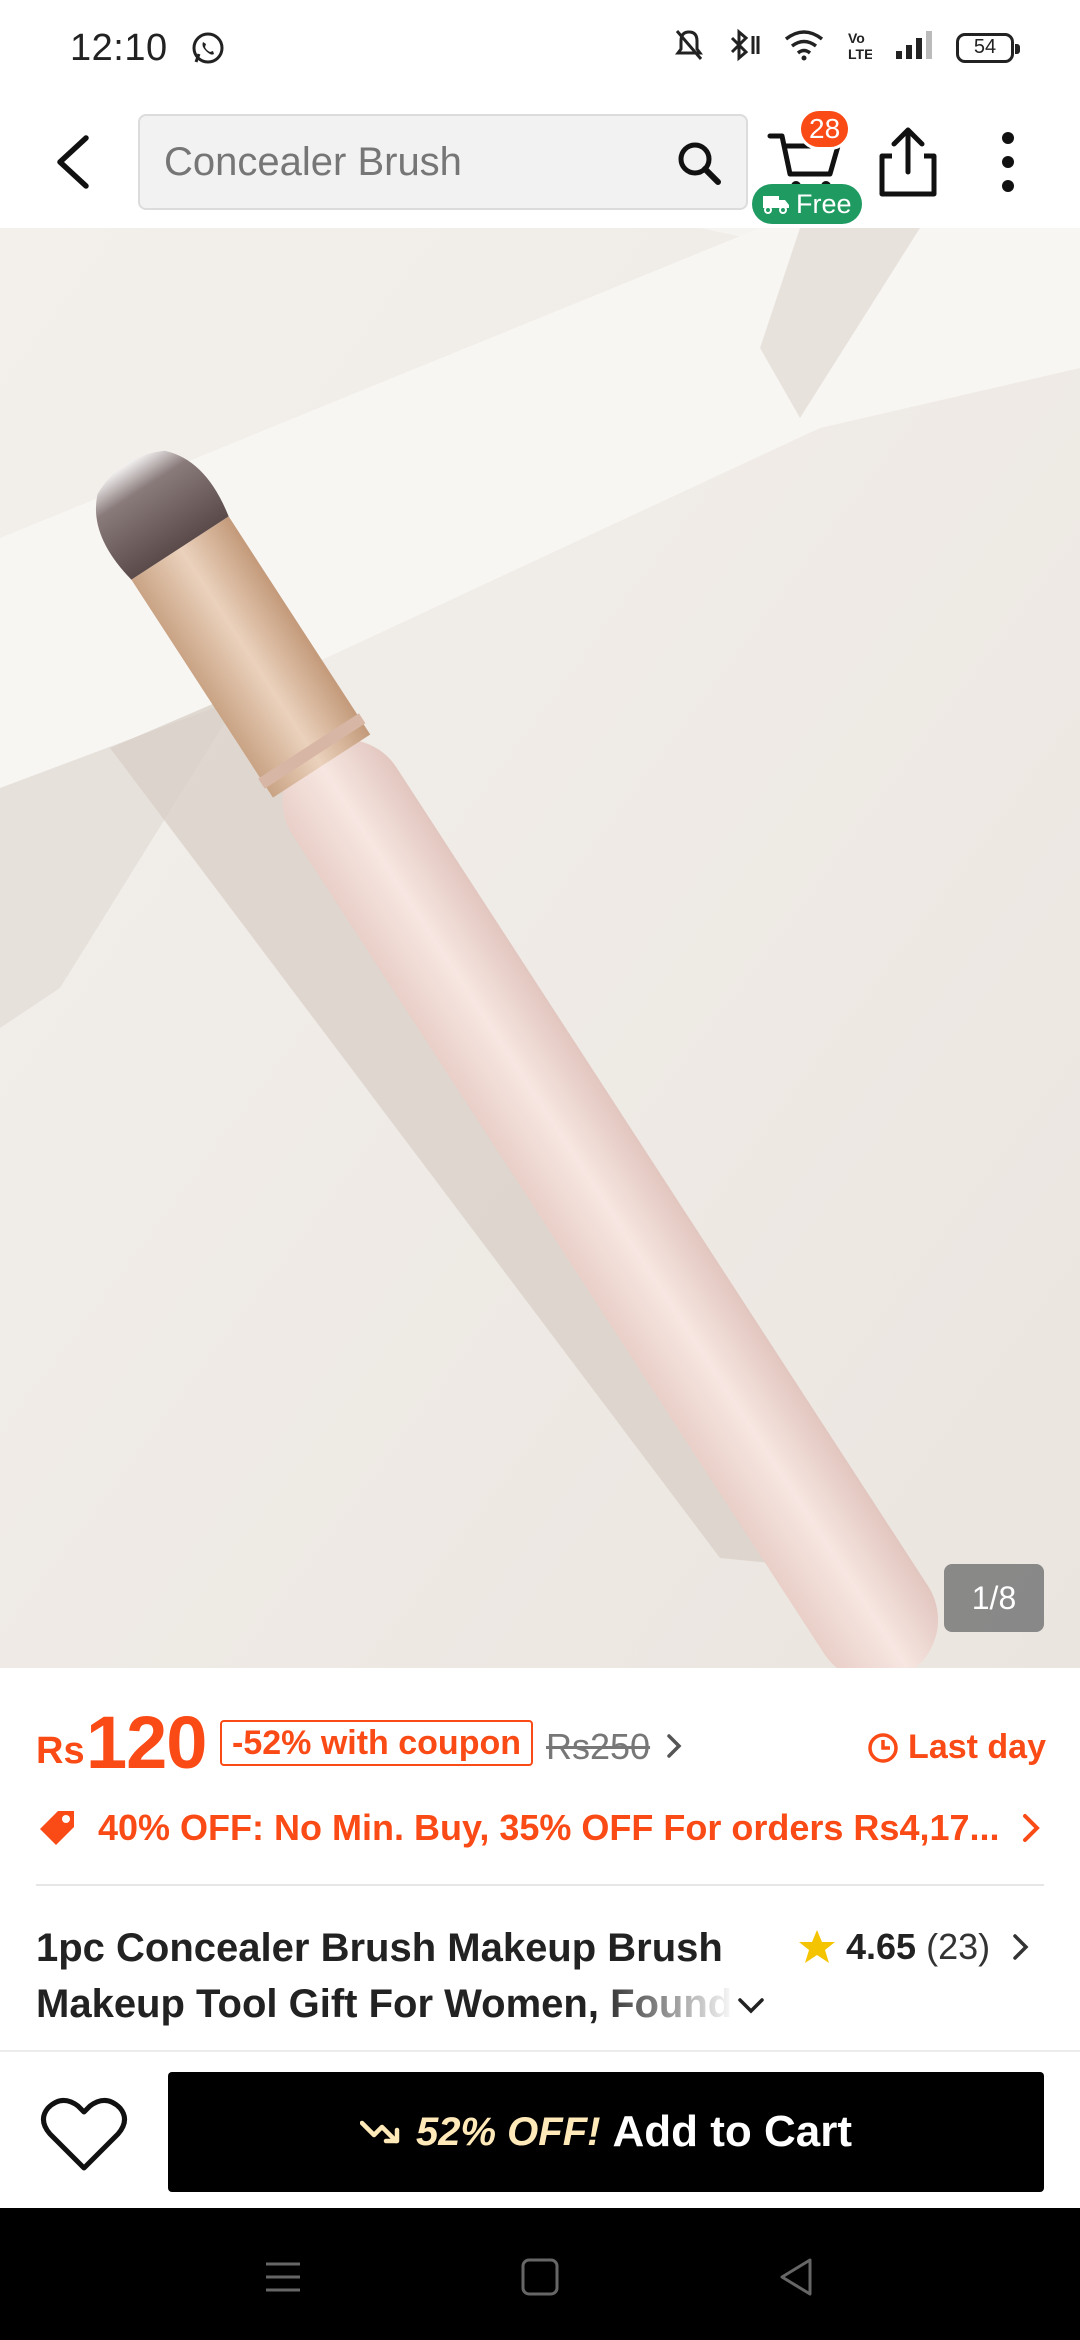 The image size is (1080, 2340). I want to click on search-input-value: Concealer Brush, so click(313, 161).